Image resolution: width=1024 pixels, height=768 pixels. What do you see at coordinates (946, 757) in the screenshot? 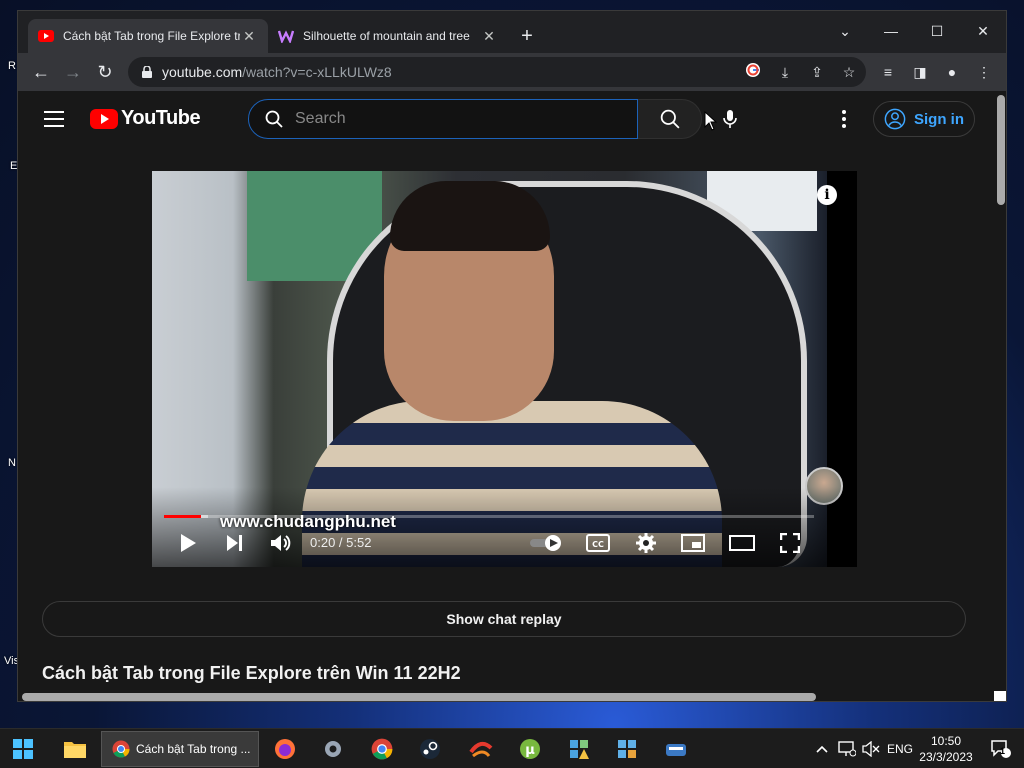
I see `clock-date: 23/3/2023` at bounding box center [946, 757].